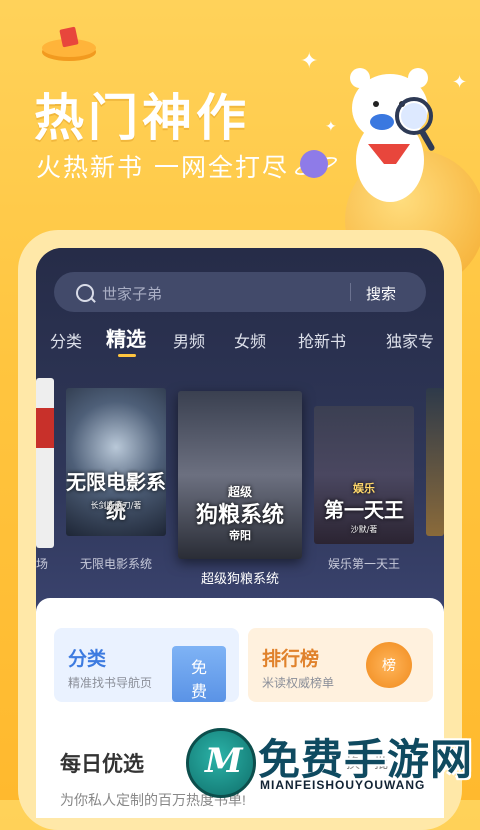  I want to click on book-name: 无限电影系统, so click(116, 563).